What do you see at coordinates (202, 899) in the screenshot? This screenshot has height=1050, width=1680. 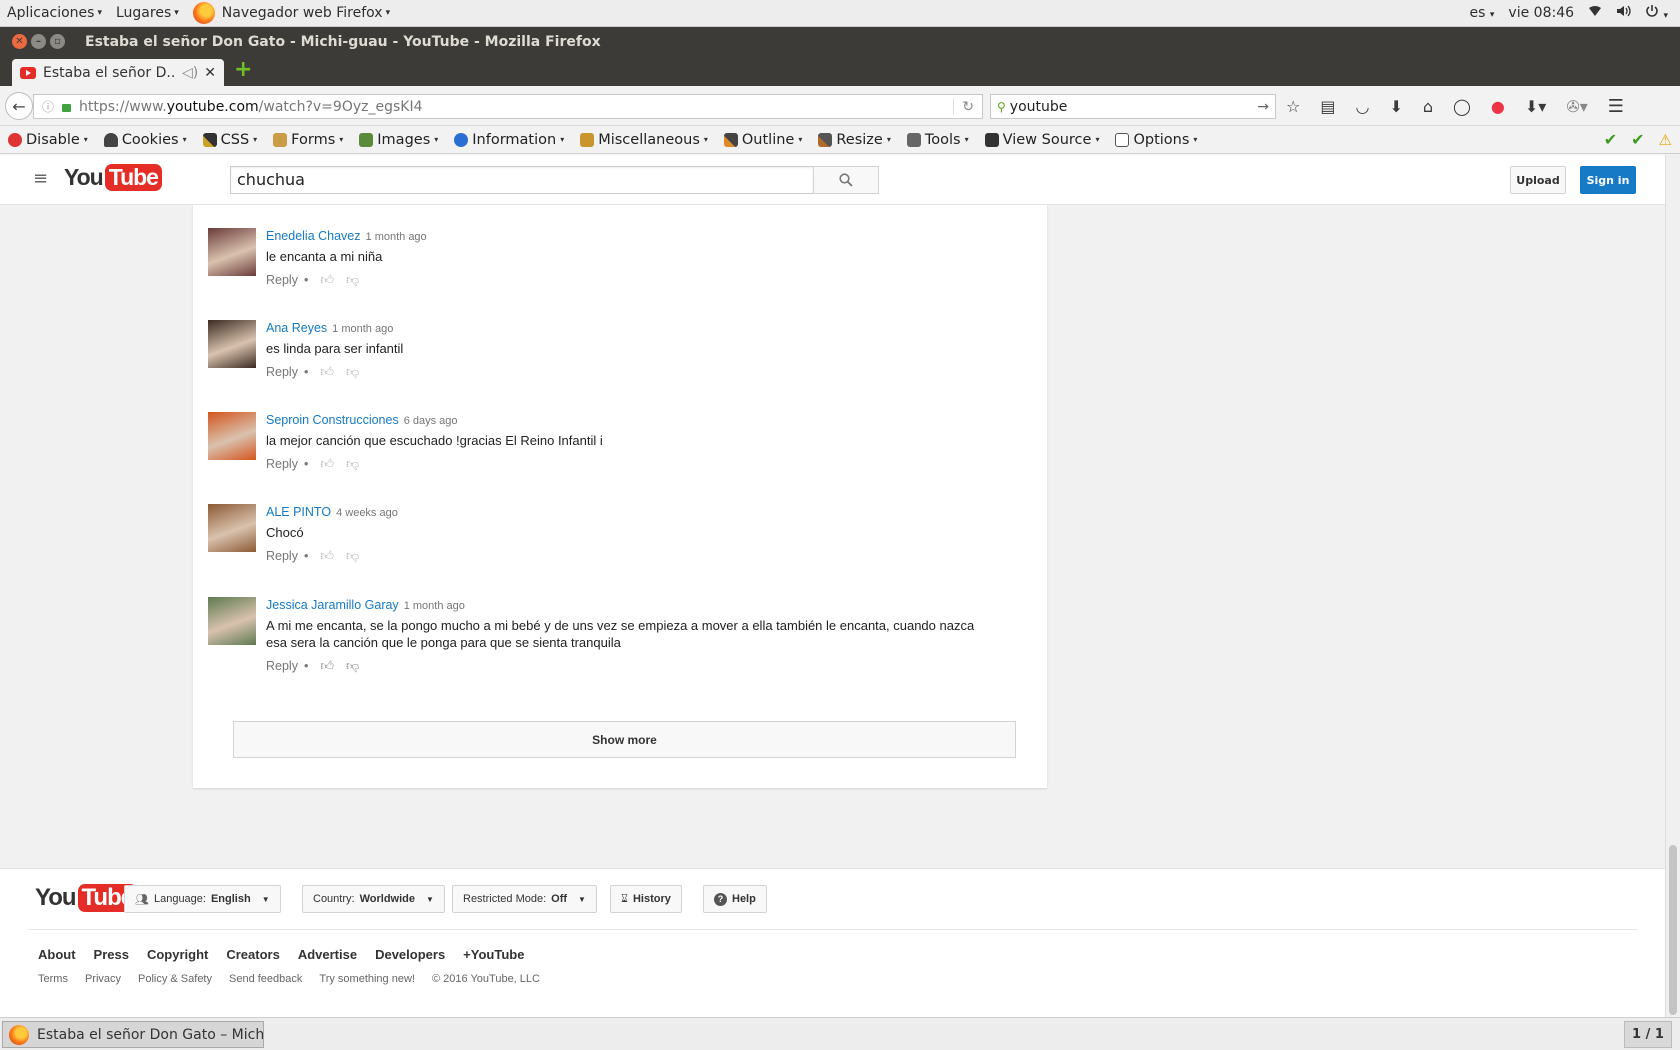 I see `language-picker-button: 👥︎ Language: English ▼` at bounding box center [202, 899].